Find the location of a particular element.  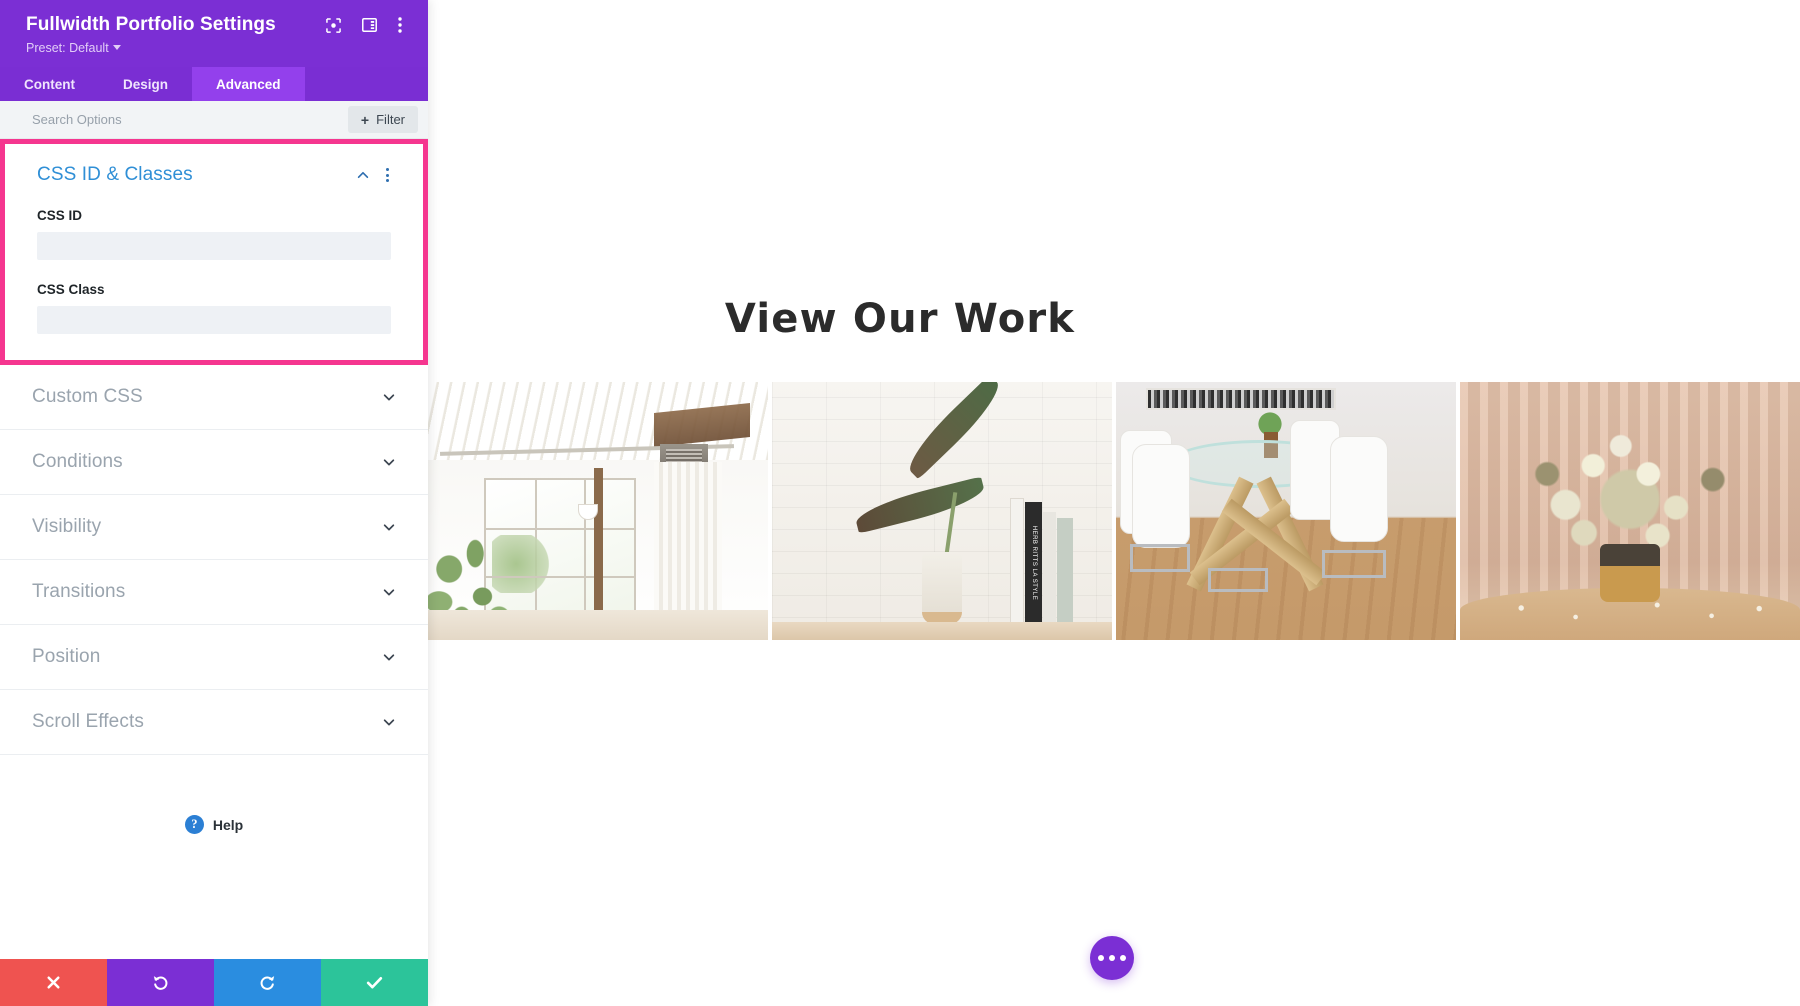

help-link: ? Help is located at coordinates (214, 824).